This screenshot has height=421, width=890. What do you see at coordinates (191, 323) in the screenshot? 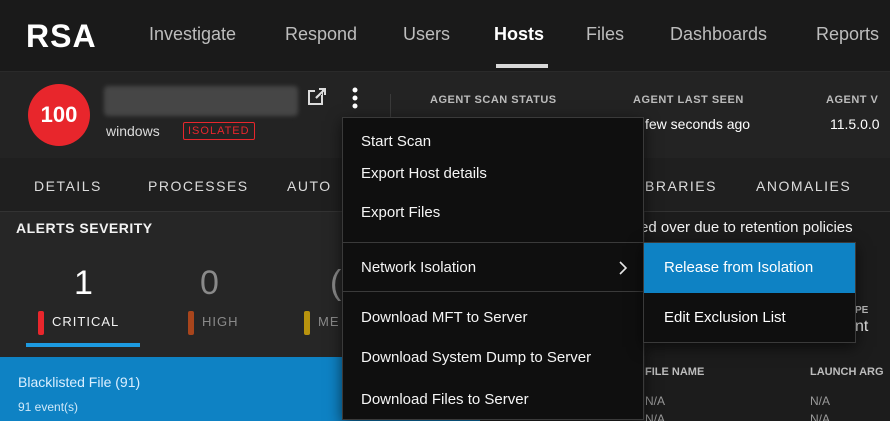
I see `high-marker` at bounding box center [191, 323].